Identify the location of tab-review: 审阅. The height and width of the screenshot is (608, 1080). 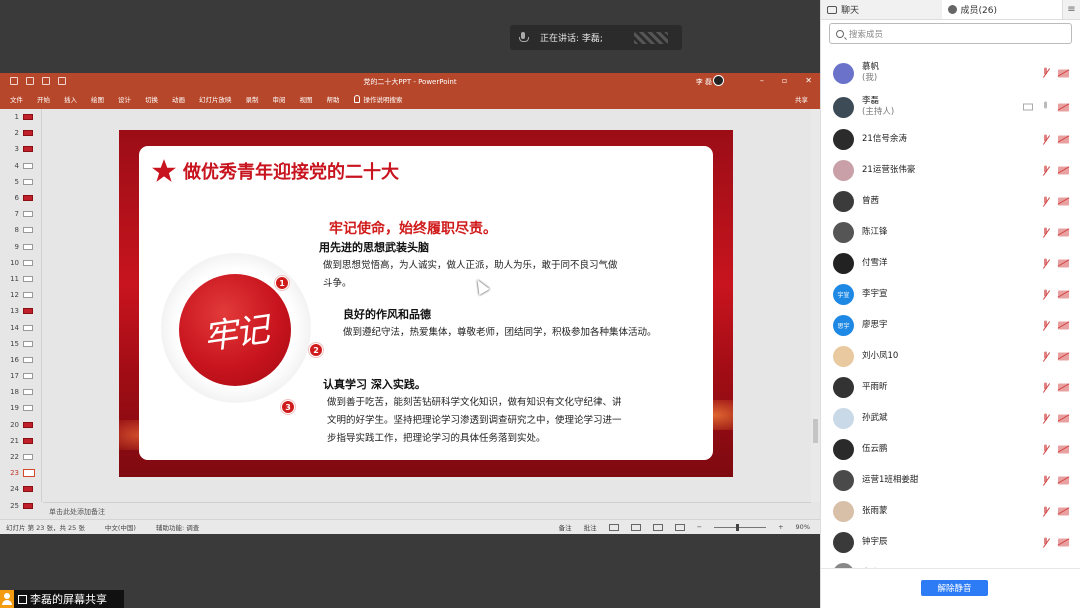
(279, 99).